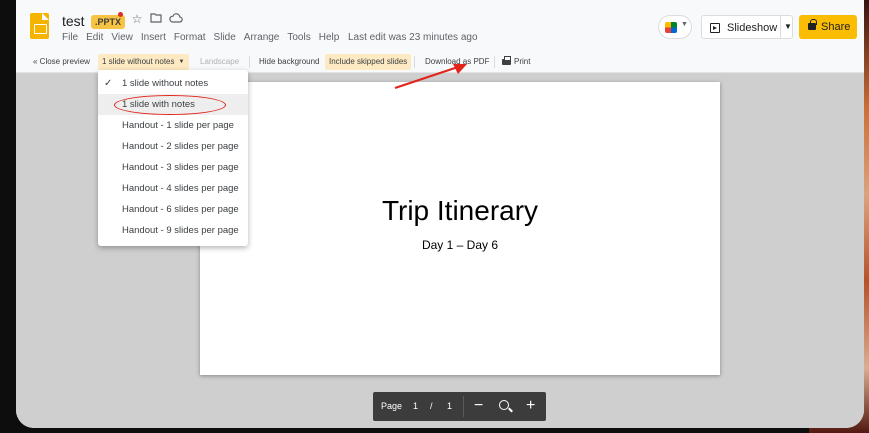  I want to click on slideshow-button: Slideshow ▼, so click(747, 27).